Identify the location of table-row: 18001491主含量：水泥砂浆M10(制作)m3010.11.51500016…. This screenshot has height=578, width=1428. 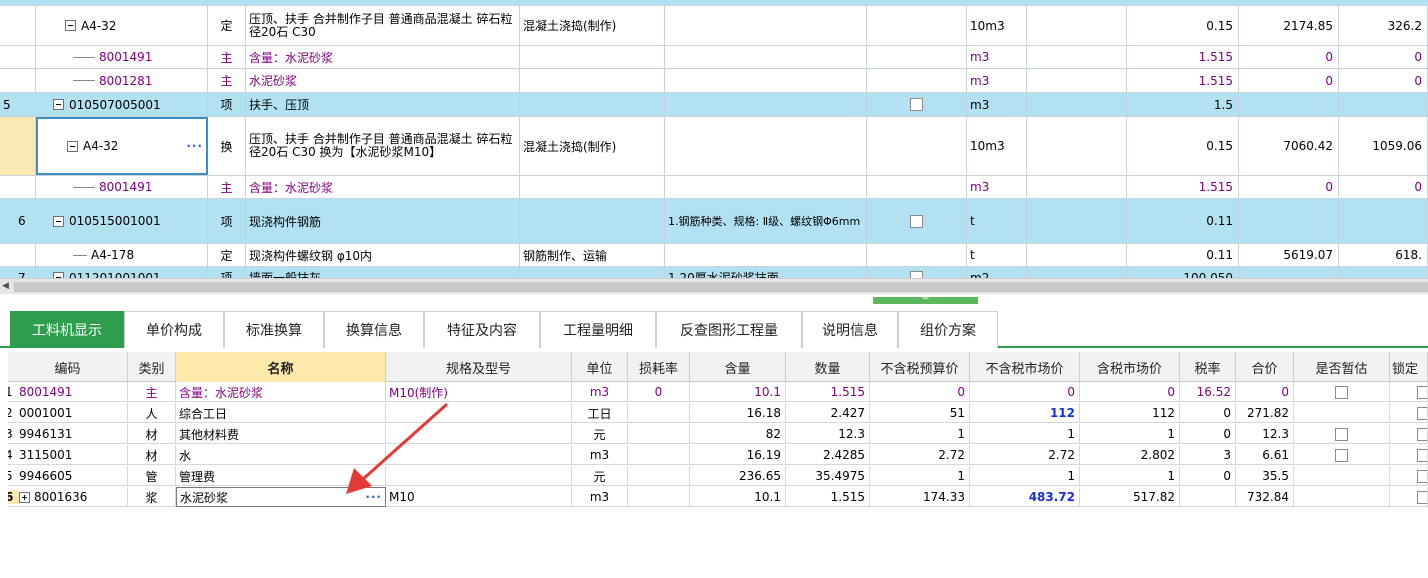
(718, 392).